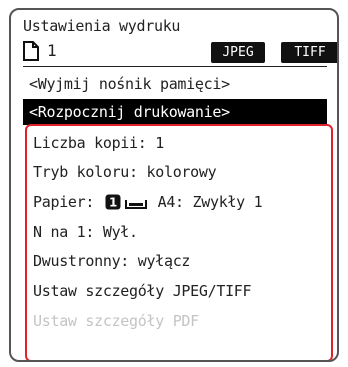 The image size is (348, 367). Describe the element at coordinates (238, 52) in the screenshot. I see `jpeg-button: JPEG` at that location.